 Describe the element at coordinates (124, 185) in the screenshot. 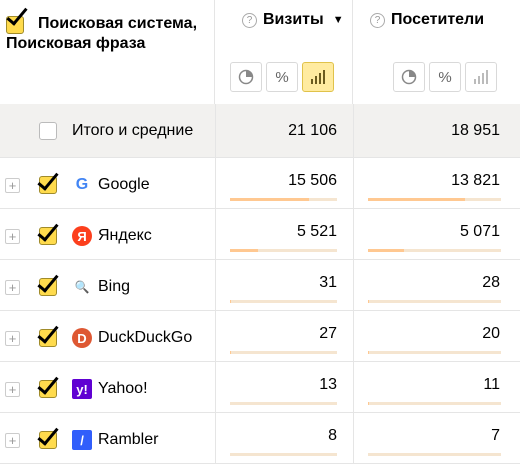

I see `search-engine-name: Google` at that location.